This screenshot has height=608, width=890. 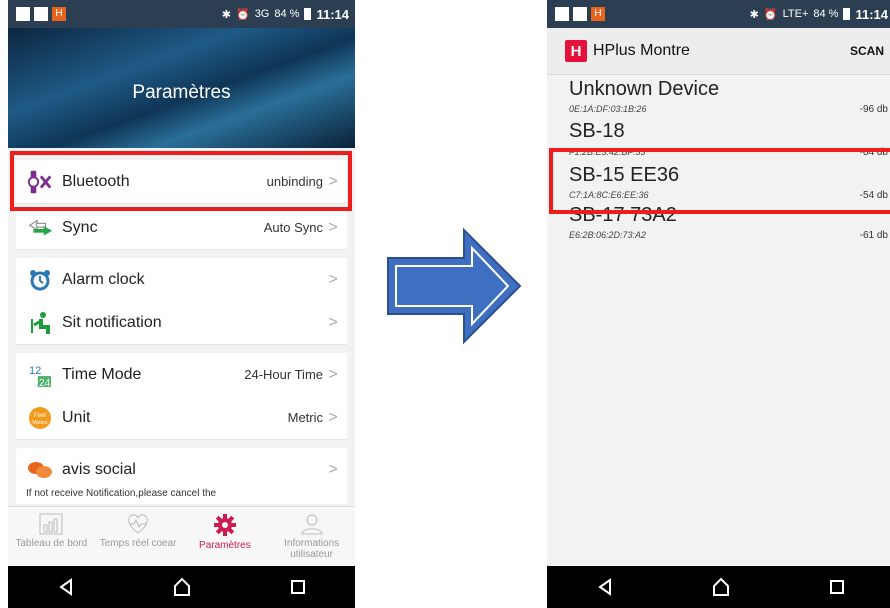 I want to click on settings-row-time-mode: 12 24 24 Time Mode 24-Hour Time >, so click(x=181, y=375).